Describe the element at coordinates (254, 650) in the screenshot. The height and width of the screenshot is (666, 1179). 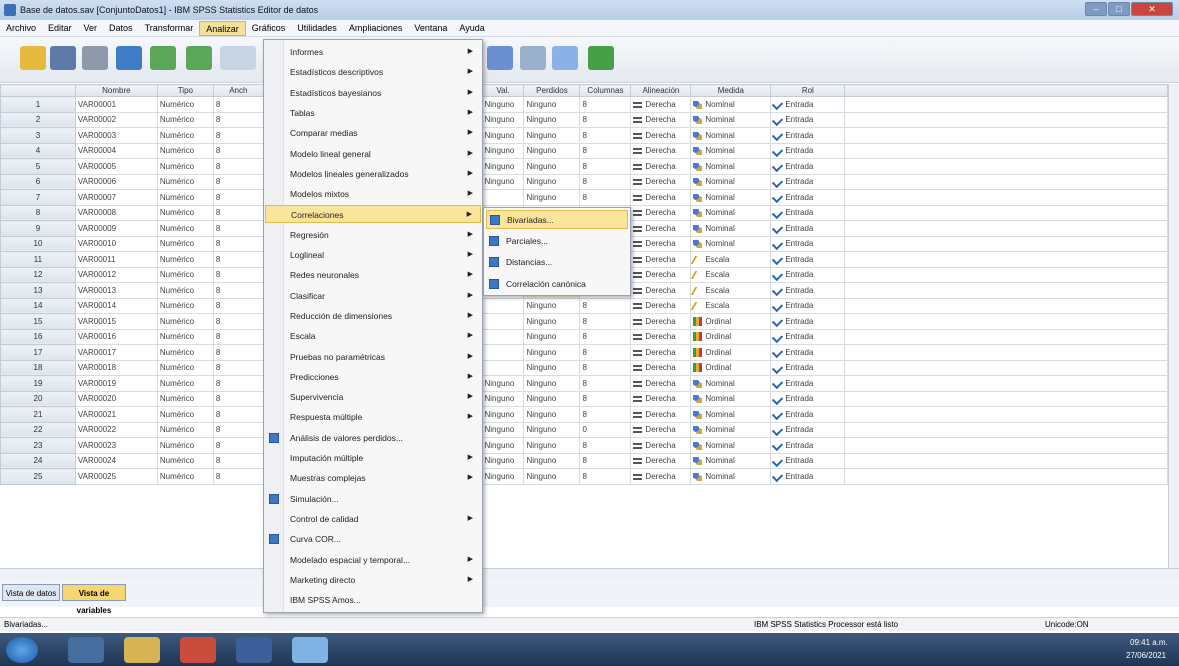
I see `spss-taskbar-icon` at that location.